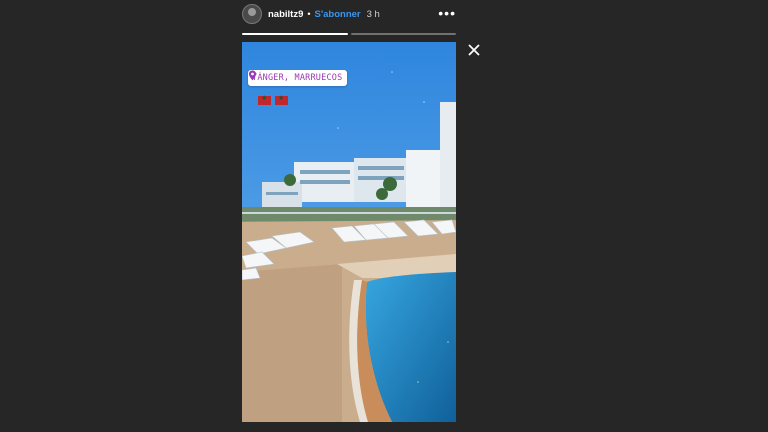 The height and width of the screenshot is (432, 768). Describe the element at coordinates (252, 14) in the screenshot. I see `avatar` at that location.